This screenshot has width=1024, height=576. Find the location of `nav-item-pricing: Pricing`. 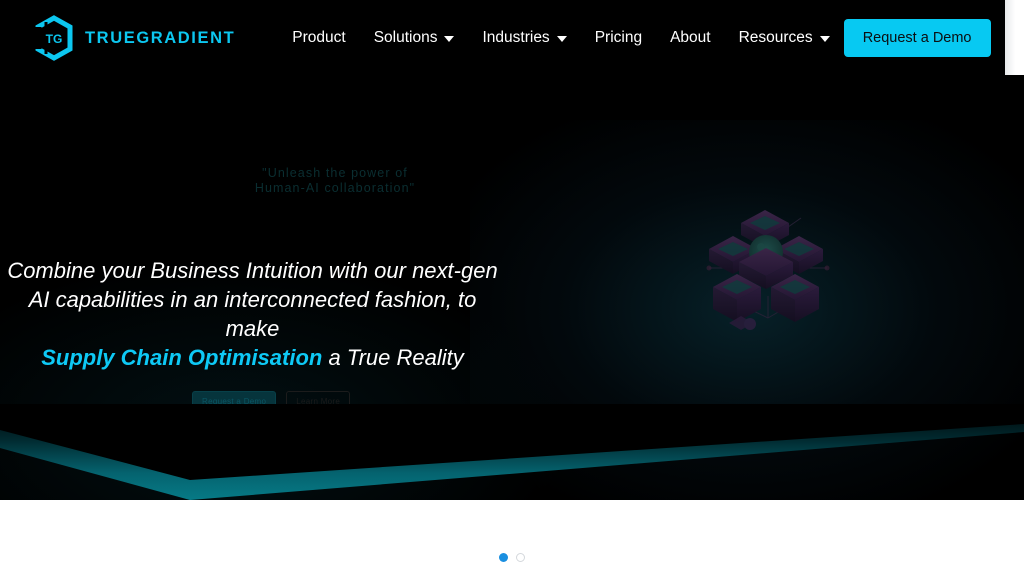

nav-item-pricing: Pricing is located at coordinates (618, 38).